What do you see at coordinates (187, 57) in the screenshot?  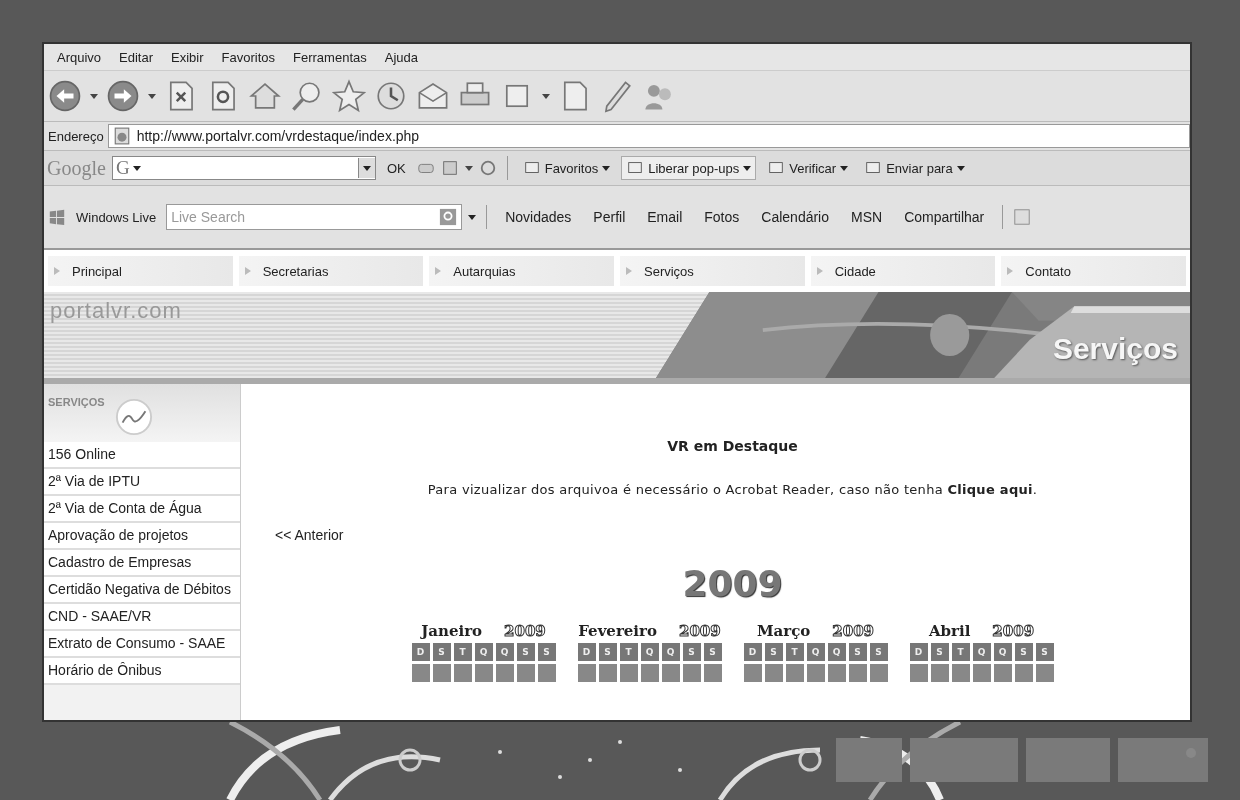 I see `menu-item: Exibir` at bounding box center [187, 57].